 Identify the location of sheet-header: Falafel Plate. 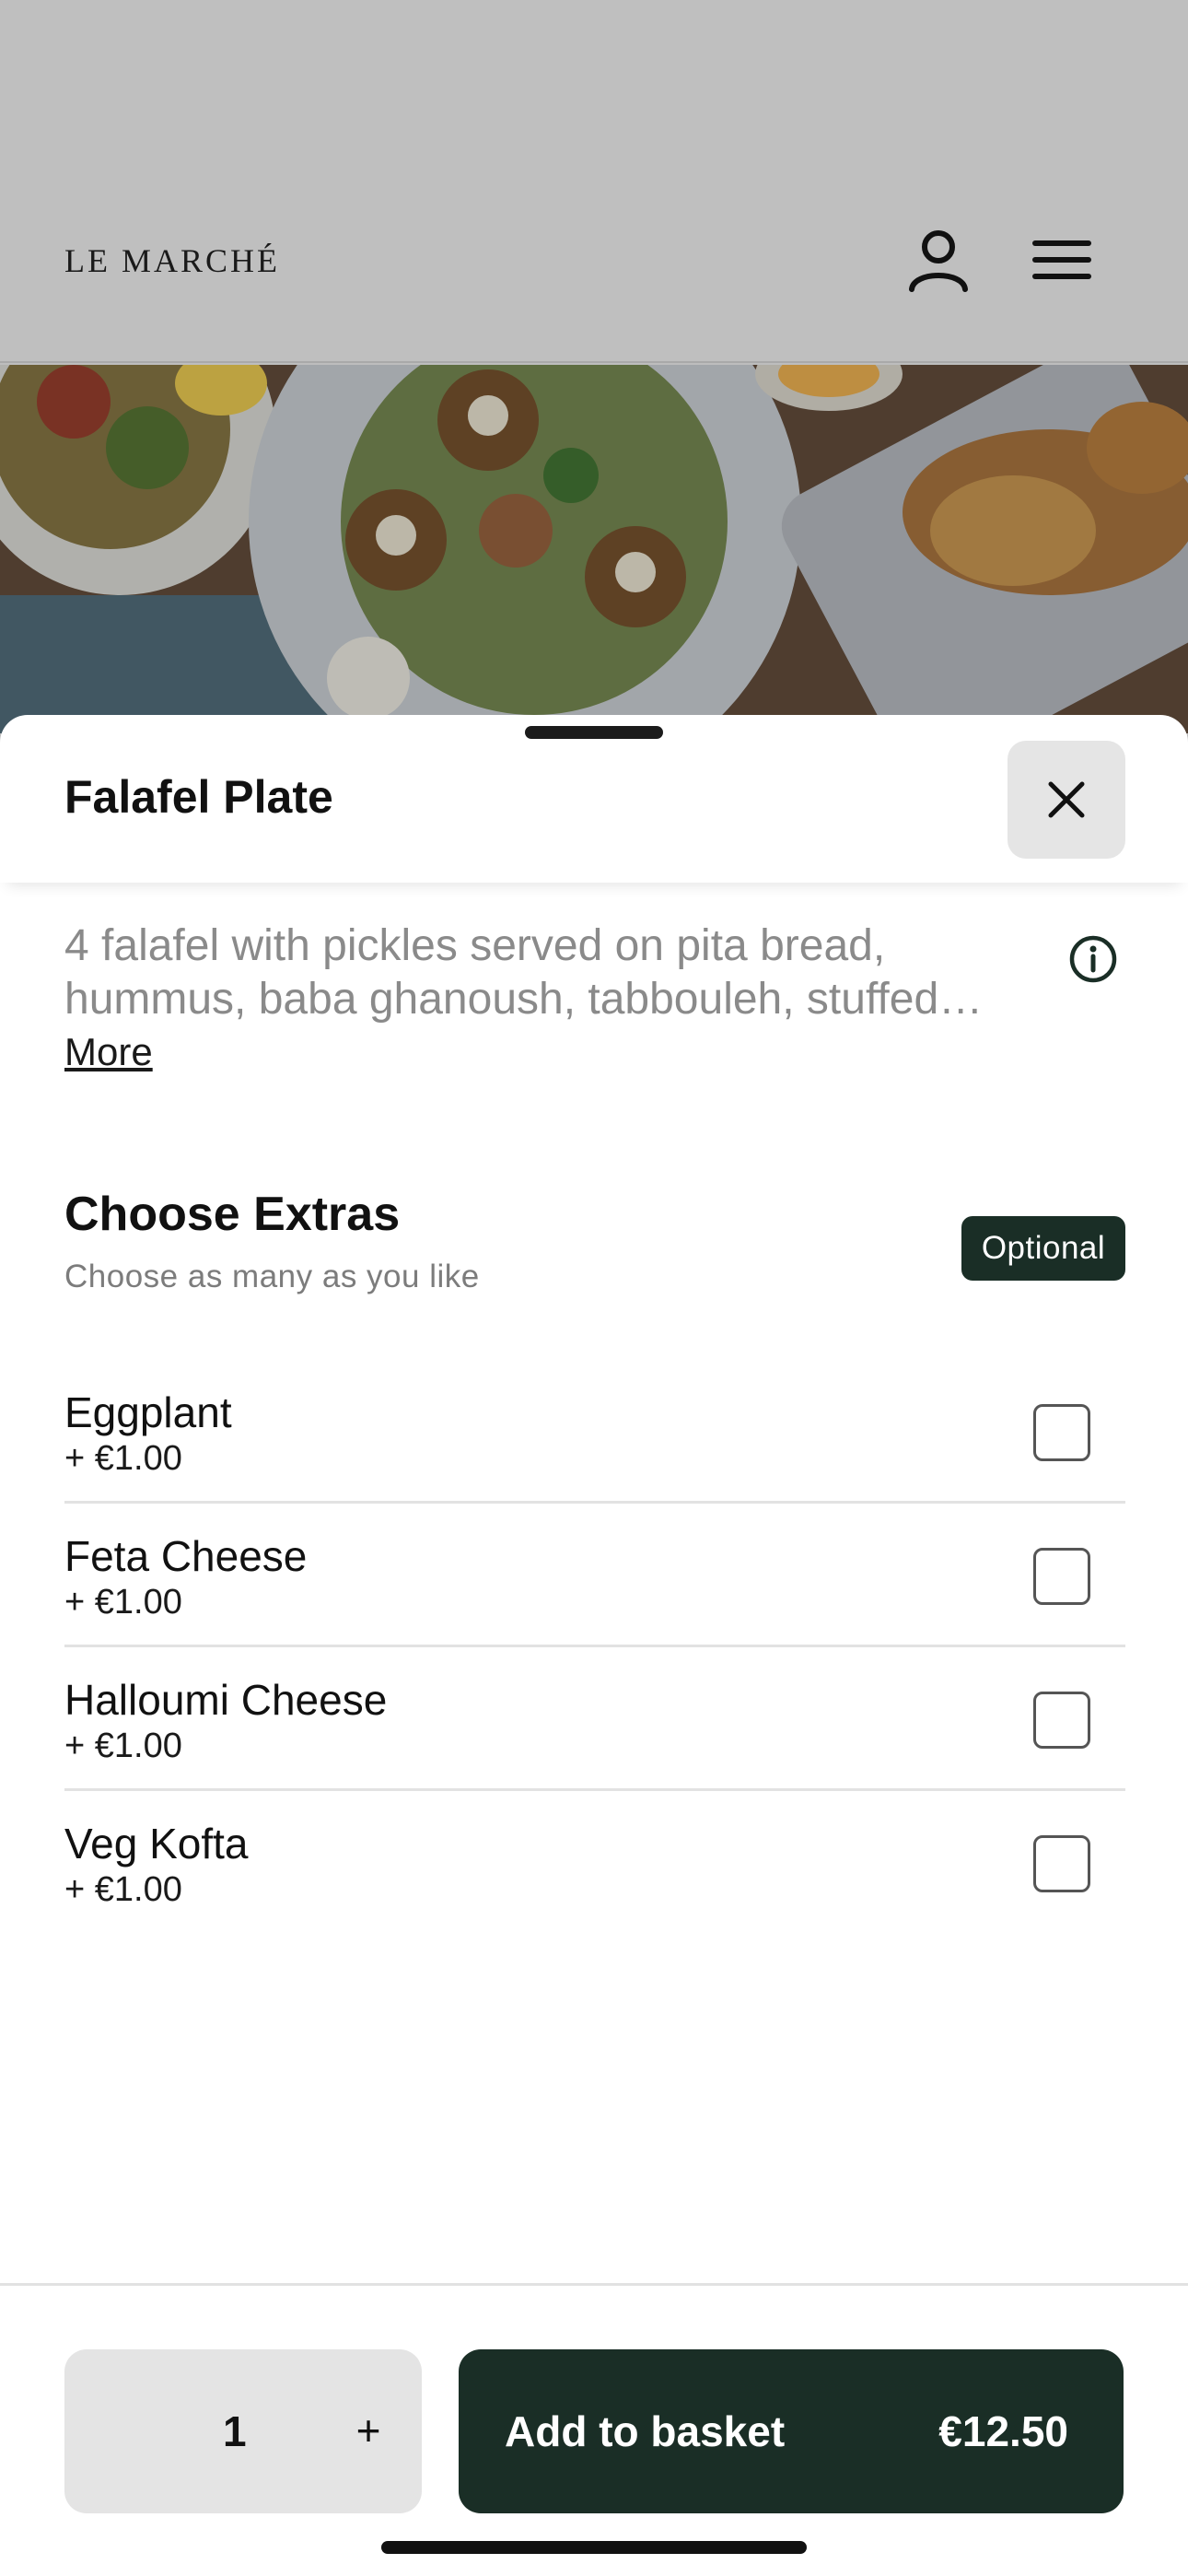
(594, 799).